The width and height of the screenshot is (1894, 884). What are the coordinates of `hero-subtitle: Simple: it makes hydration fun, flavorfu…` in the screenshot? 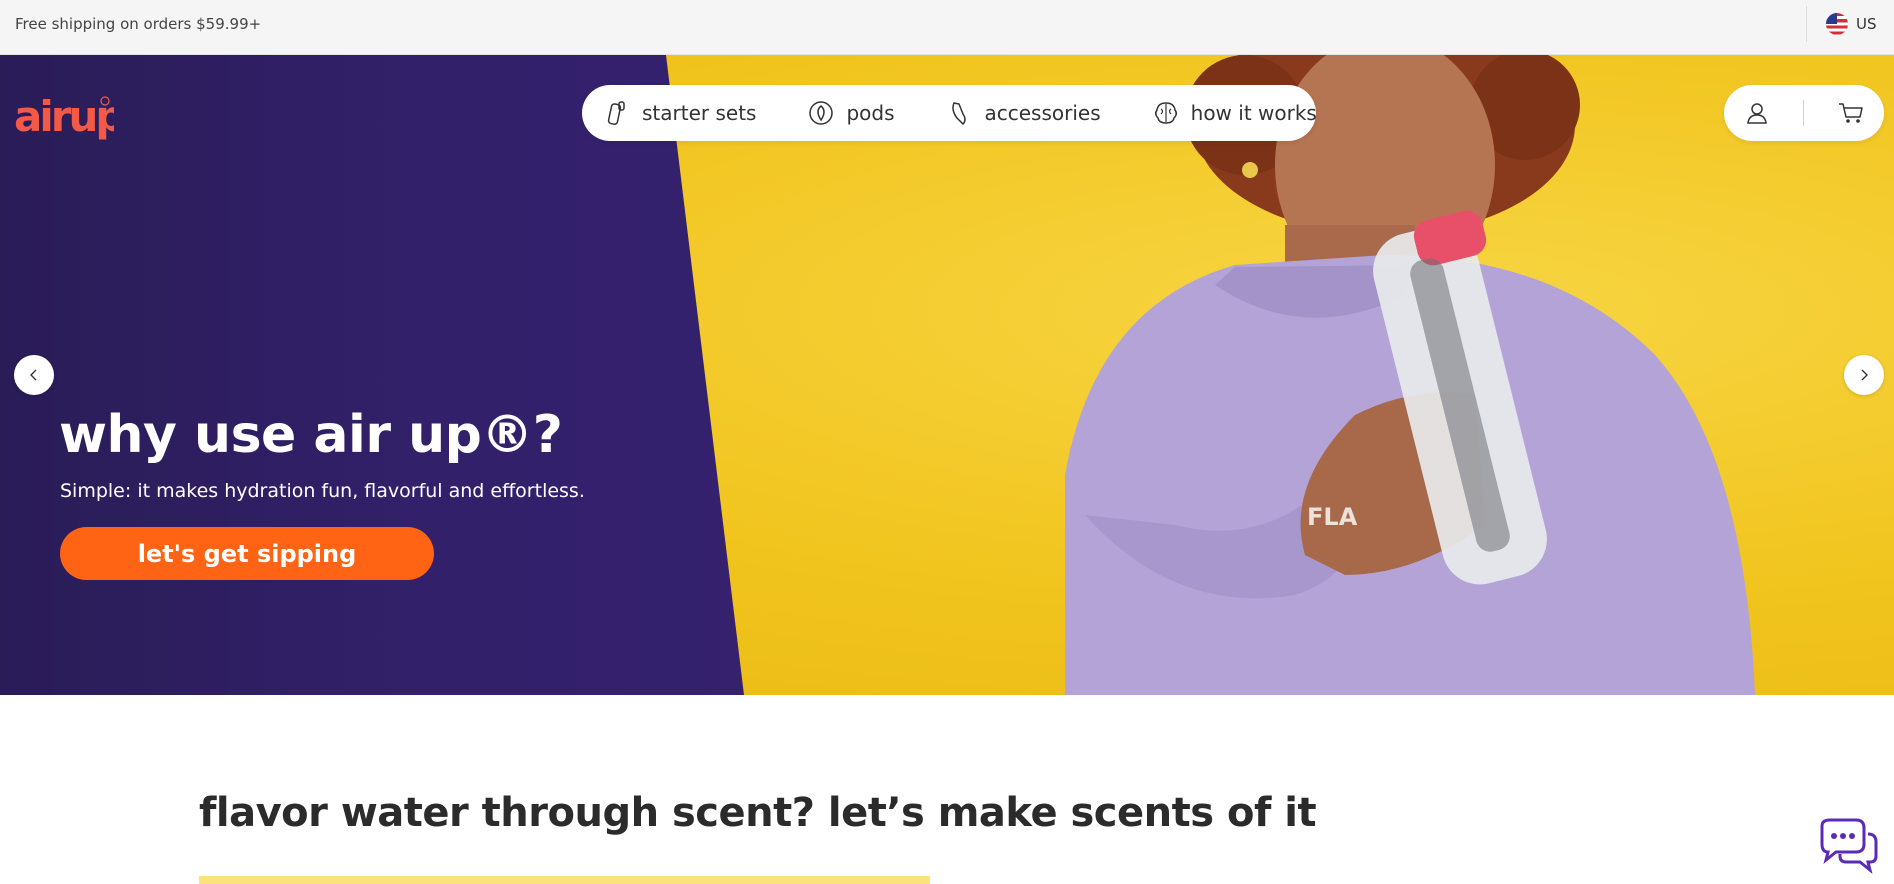 It's located at (322, 491).